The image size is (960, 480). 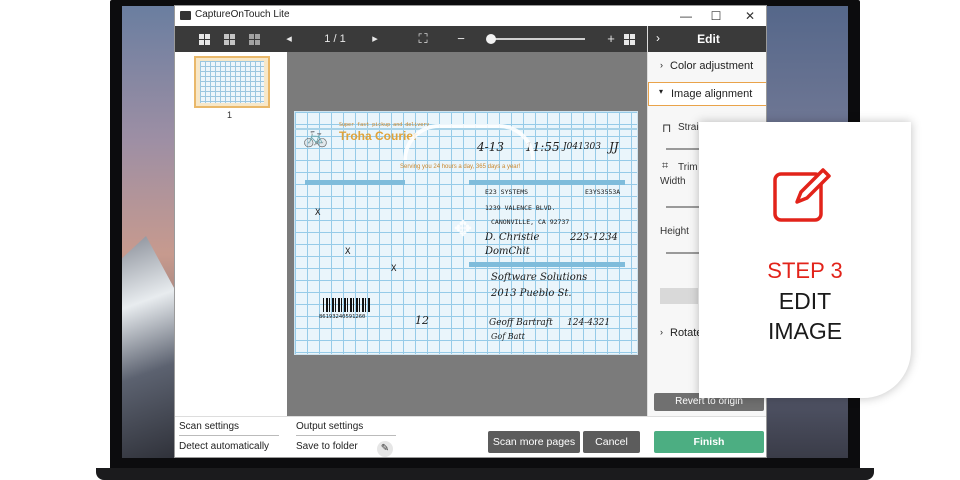 I want to click on zoom-slider-handle, so click(x=491, y=39).